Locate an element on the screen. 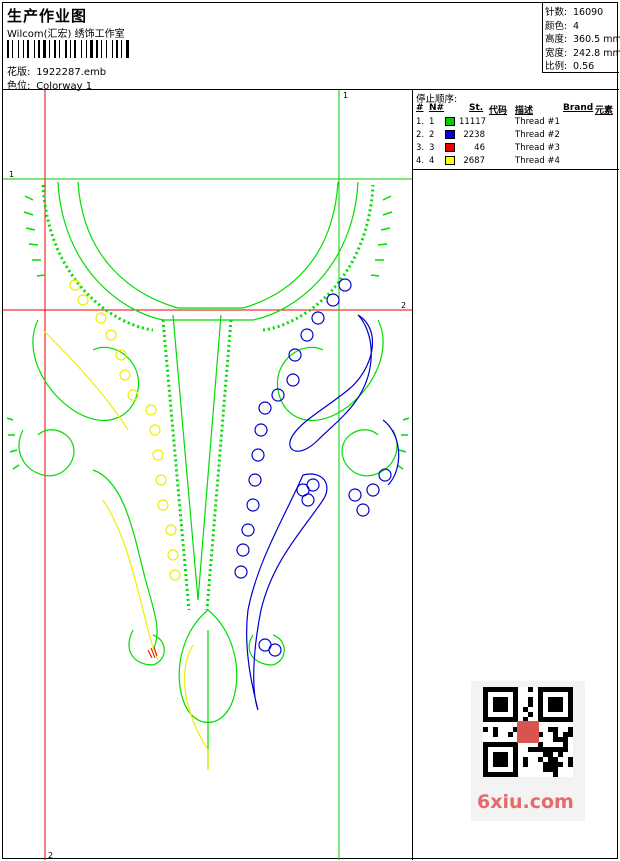 The width and height of the screenshot is (620, 861). right-flower is located at coordinates (369, 453).